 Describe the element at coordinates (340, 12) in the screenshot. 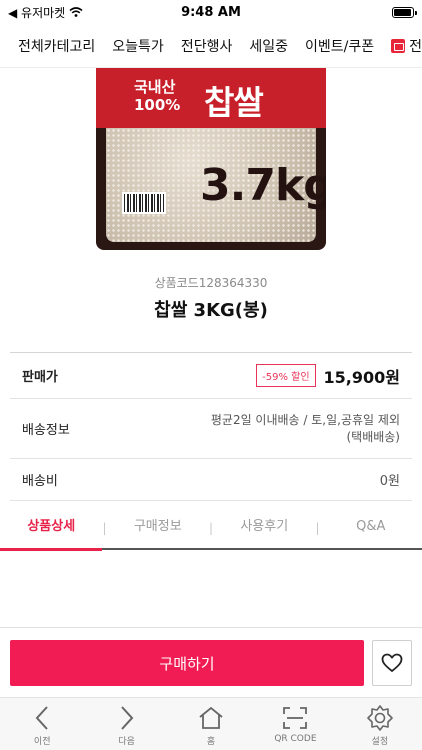

I see `status-right` at that location.